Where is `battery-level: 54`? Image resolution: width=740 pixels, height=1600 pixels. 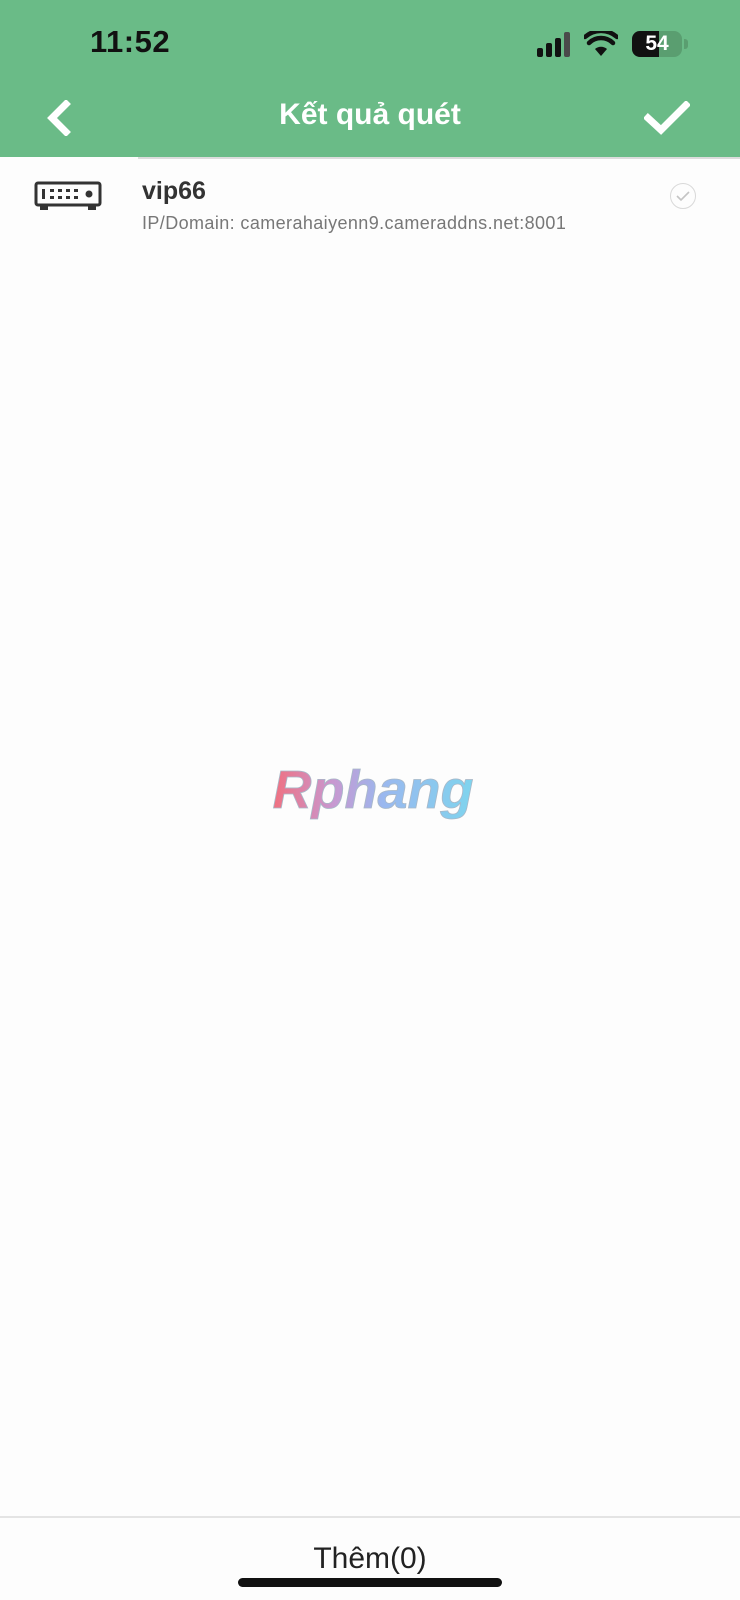 battery-level: 54 is located at coordinates (657, 43).